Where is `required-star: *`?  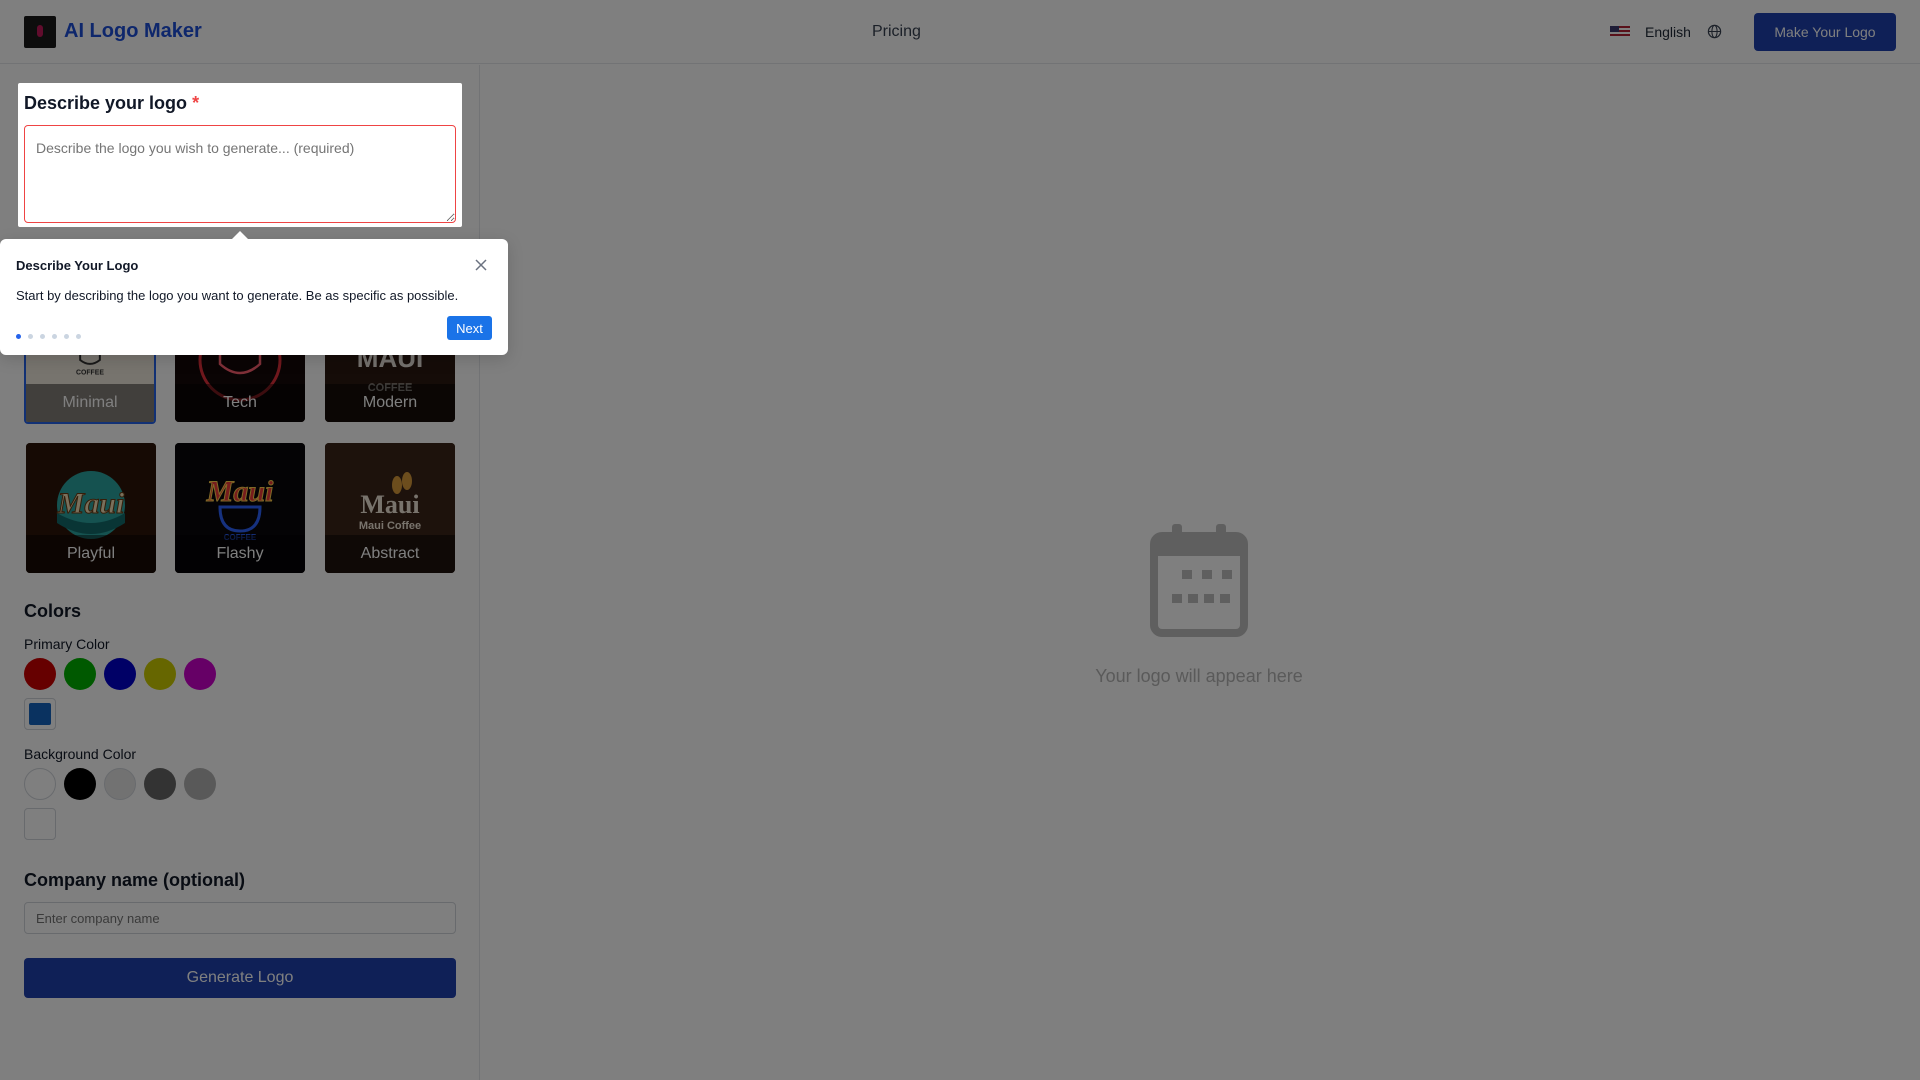
required-star: * is located at coordinates (196, 103).